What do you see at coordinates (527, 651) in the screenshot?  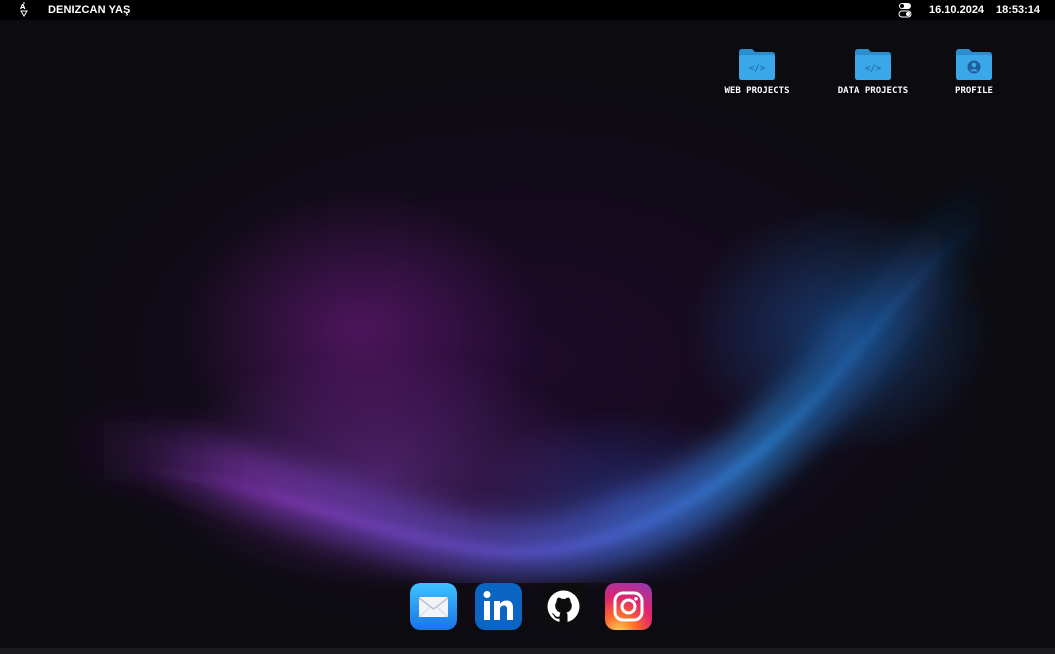 I see `bottom-edge` at bounding box center [527, 651].